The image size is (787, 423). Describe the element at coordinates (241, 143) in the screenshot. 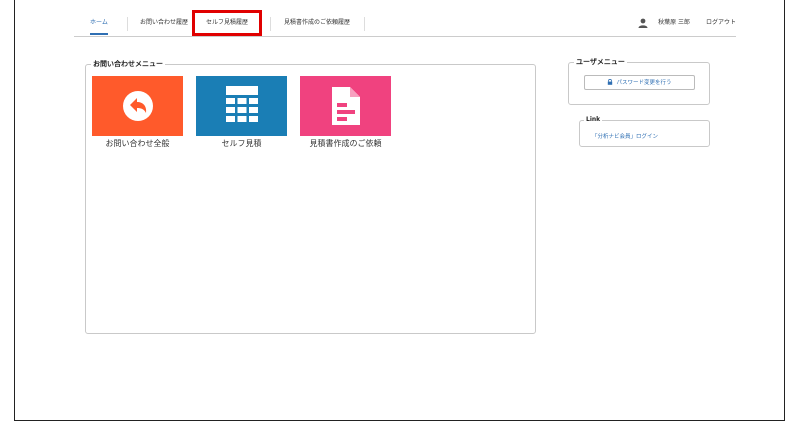

I see `tile-self-estimate-label: セルフ見積` at that location.